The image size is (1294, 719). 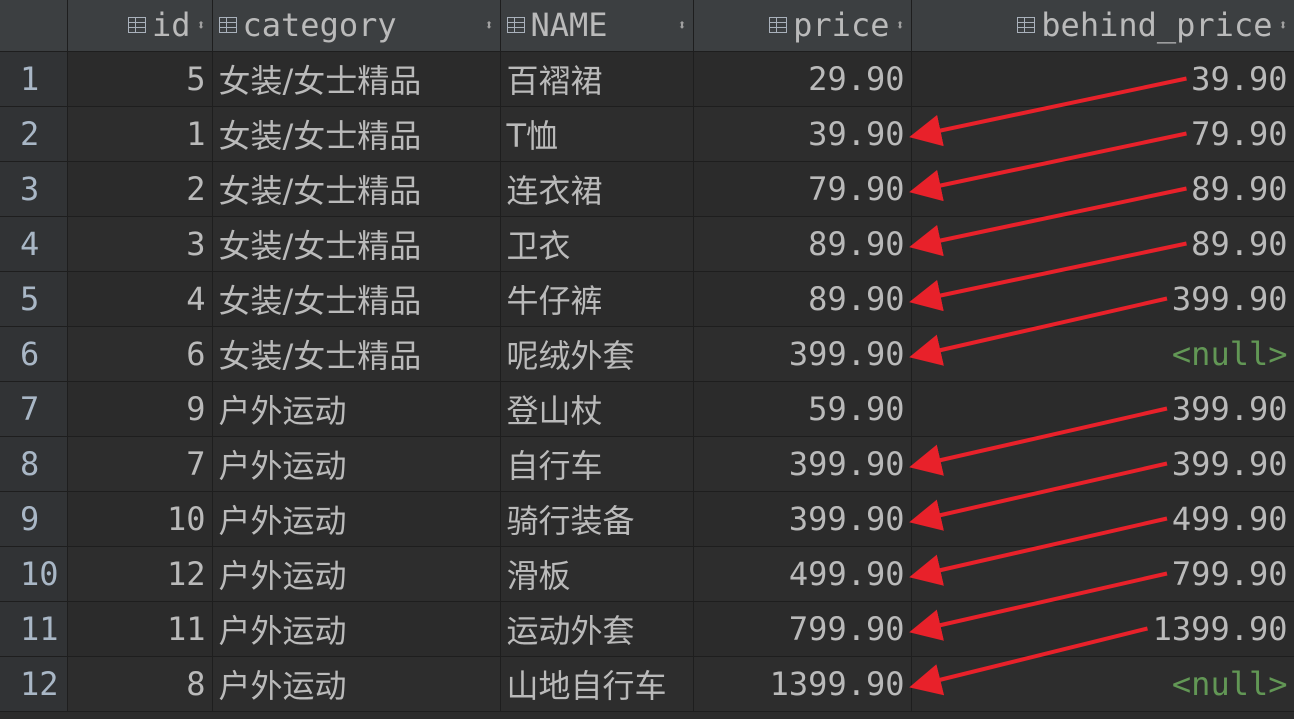 What do you see at coordinates (569, 25) in the screenshot?
I see `column-header-label: NAME` at bounding box center [569, 25].